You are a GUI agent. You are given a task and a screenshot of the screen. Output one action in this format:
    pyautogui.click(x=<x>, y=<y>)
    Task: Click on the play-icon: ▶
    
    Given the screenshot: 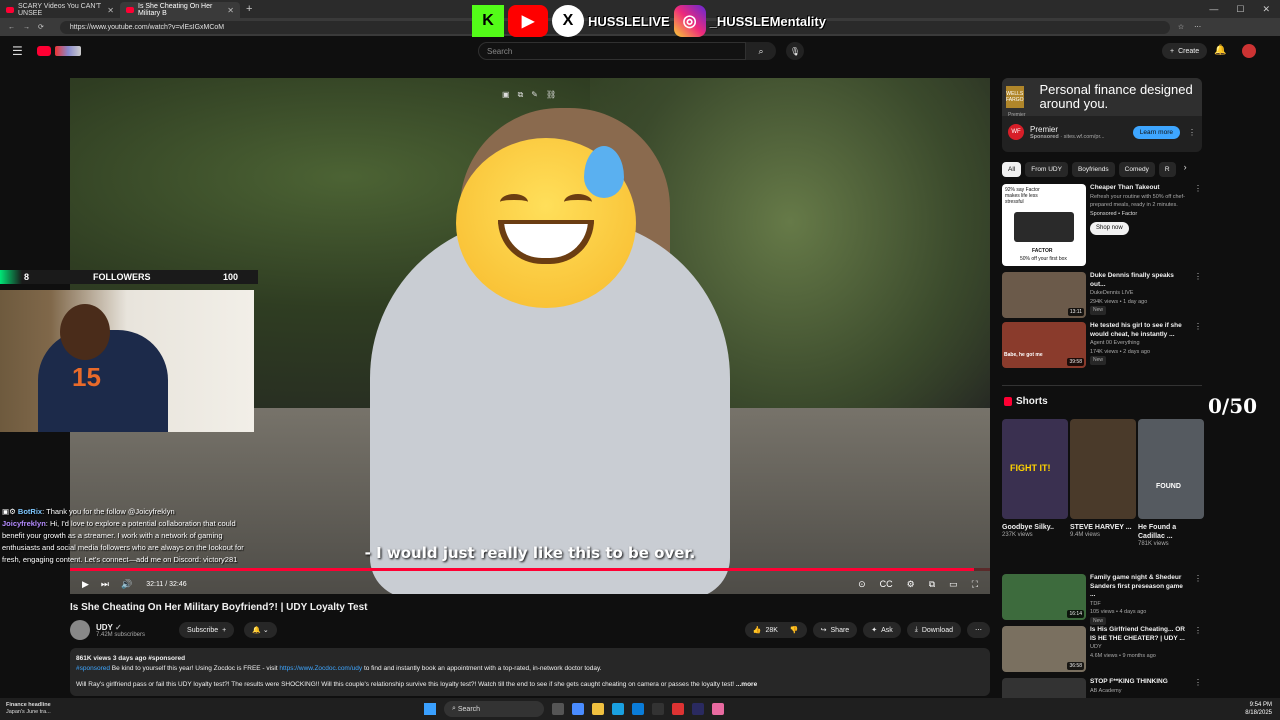 What is the action you would take?
    pyautogui.click(x=85, y=584)
    